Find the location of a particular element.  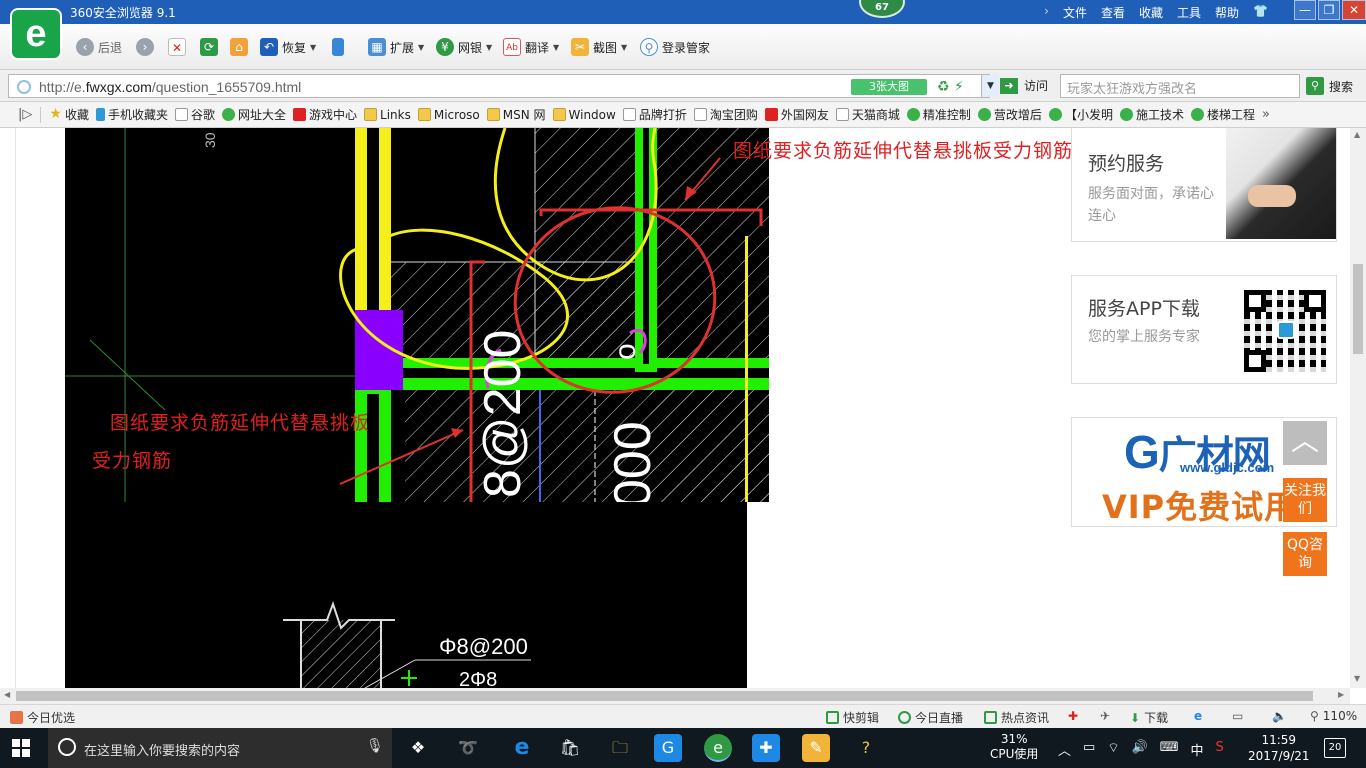

windows-start-icon is located at coordinates (21, 748).